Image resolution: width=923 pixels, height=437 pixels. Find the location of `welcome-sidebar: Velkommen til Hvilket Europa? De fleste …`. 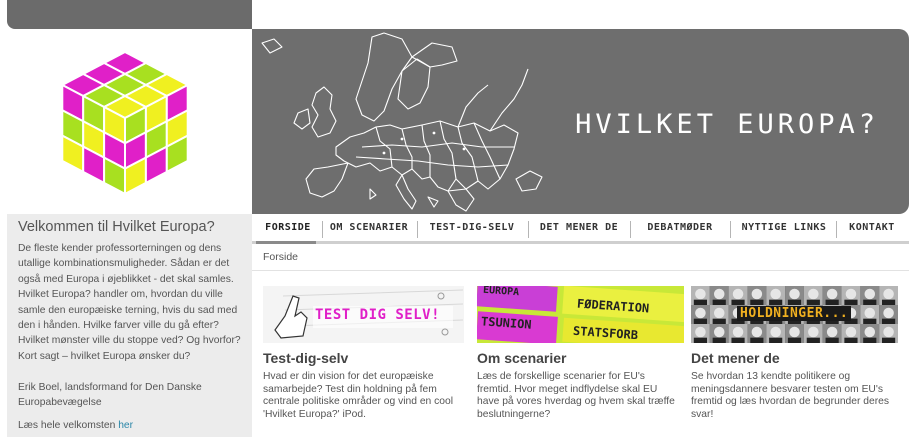

welcome-sidebar: Velkommen til Hvilket Europa? De fleste … is located at coordinates (129, 325).